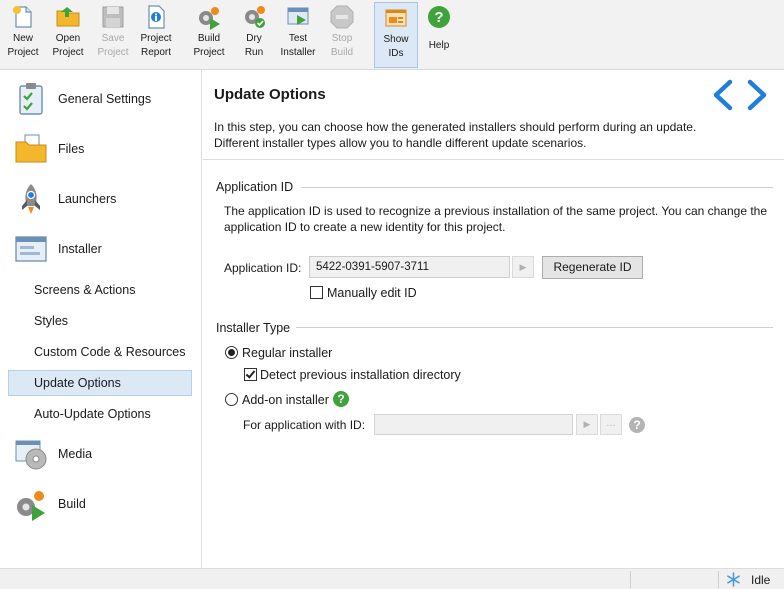  Describe the element at coordinates (22, 17) in the screenshot. I see `new-project-icon` at that location.